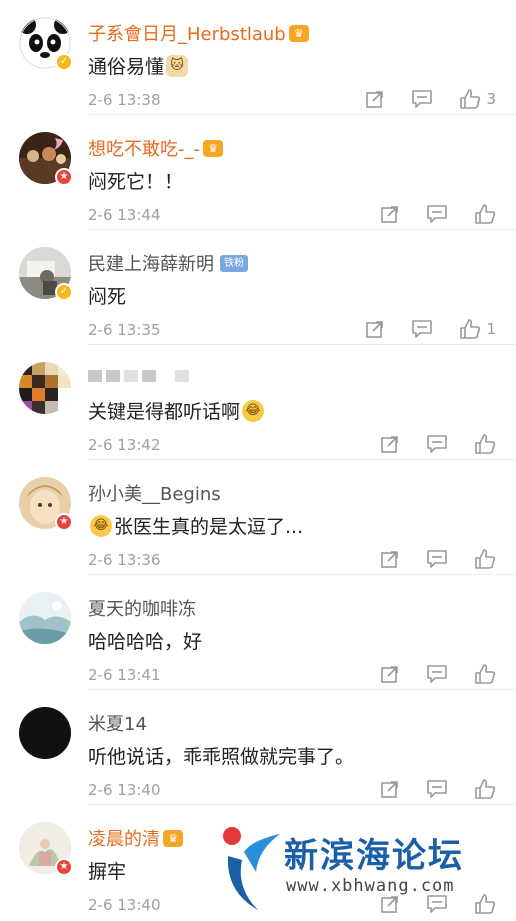 The width and height of the screenshot is (516, 921). I want to click on comment-text: 闷死它！！, so click(135, 180).